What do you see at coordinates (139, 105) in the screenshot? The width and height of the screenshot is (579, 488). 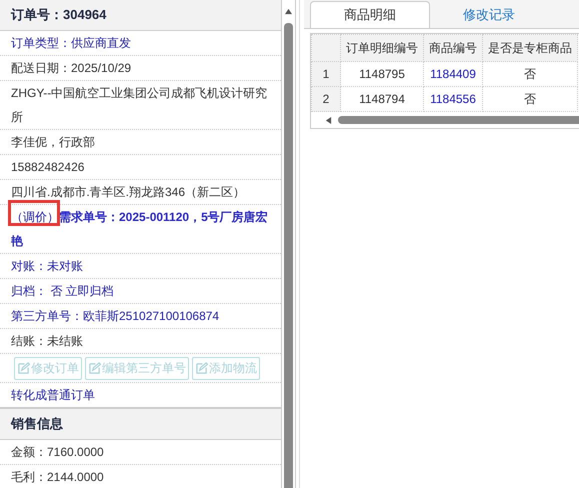 I see `info-text: ZHGY--中国航空工业集团公司成都飞机设计研究所` at bounding box center [139, 105].